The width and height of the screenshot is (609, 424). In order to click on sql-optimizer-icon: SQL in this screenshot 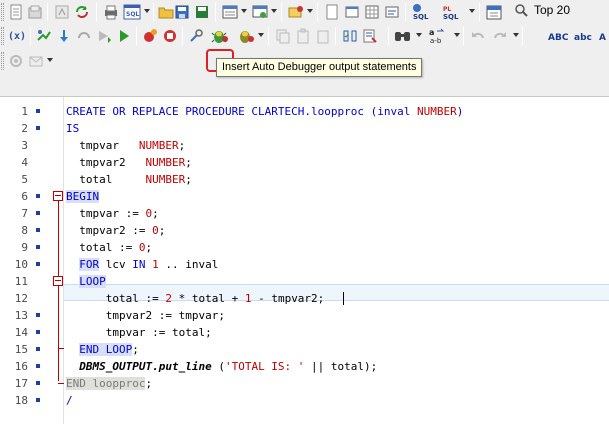, I will do `click(422, 12)`.